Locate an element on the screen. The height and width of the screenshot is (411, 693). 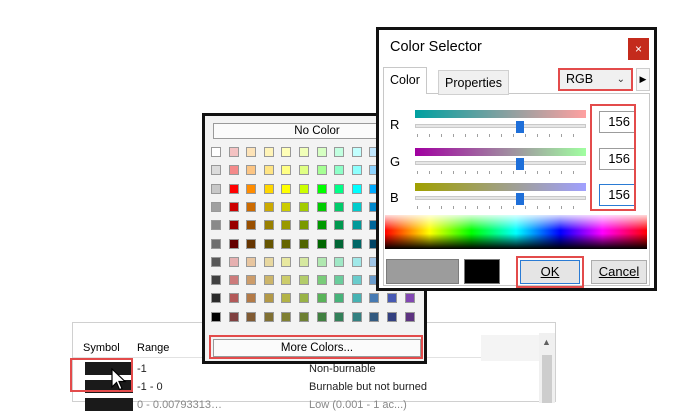
blue-slider-thumb is located at coordinates (519, 199).